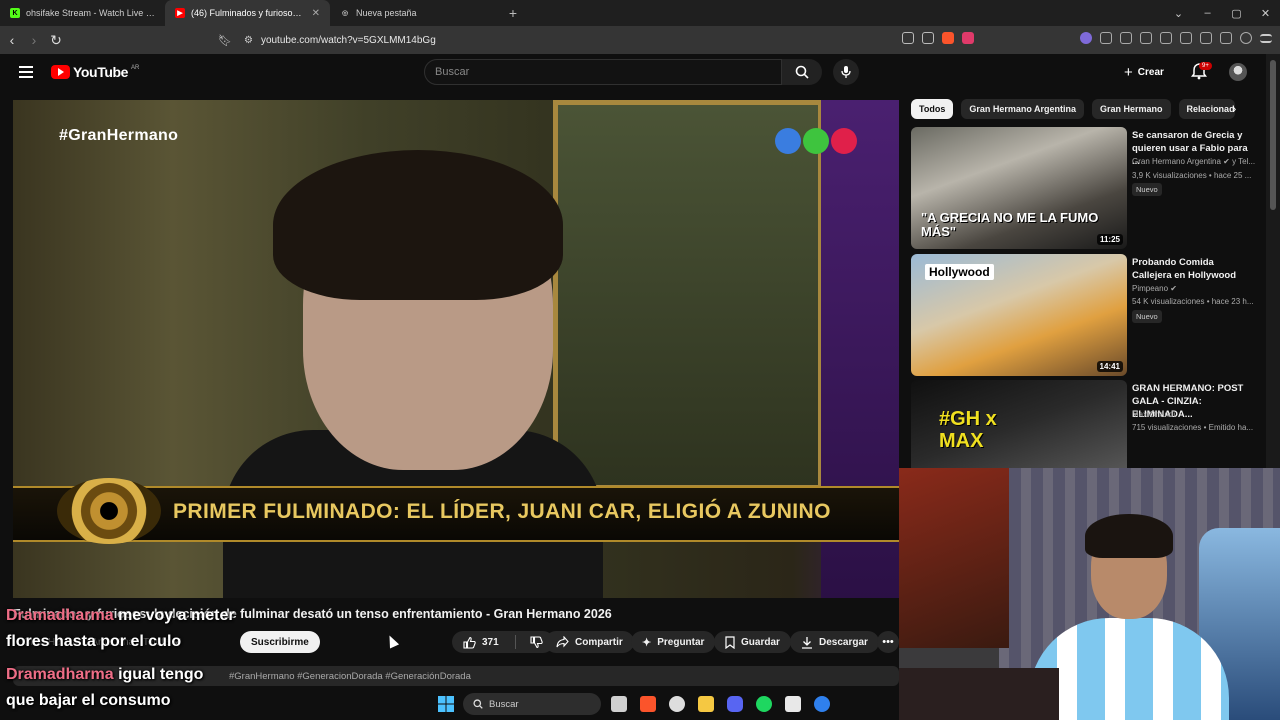 This screenshot has height=720, width=1280. I want to click on video-thumbnail: #GH x MAX, so click(1019, 424).